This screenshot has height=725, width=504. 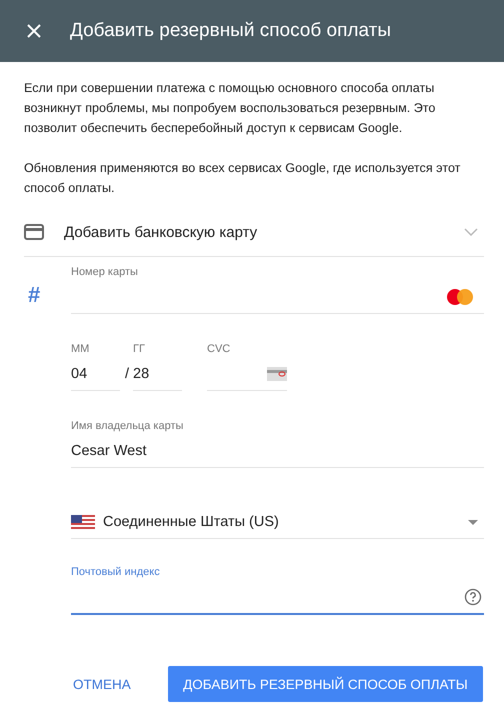 I want to click on flag-icon, so click(x=83, y=522).